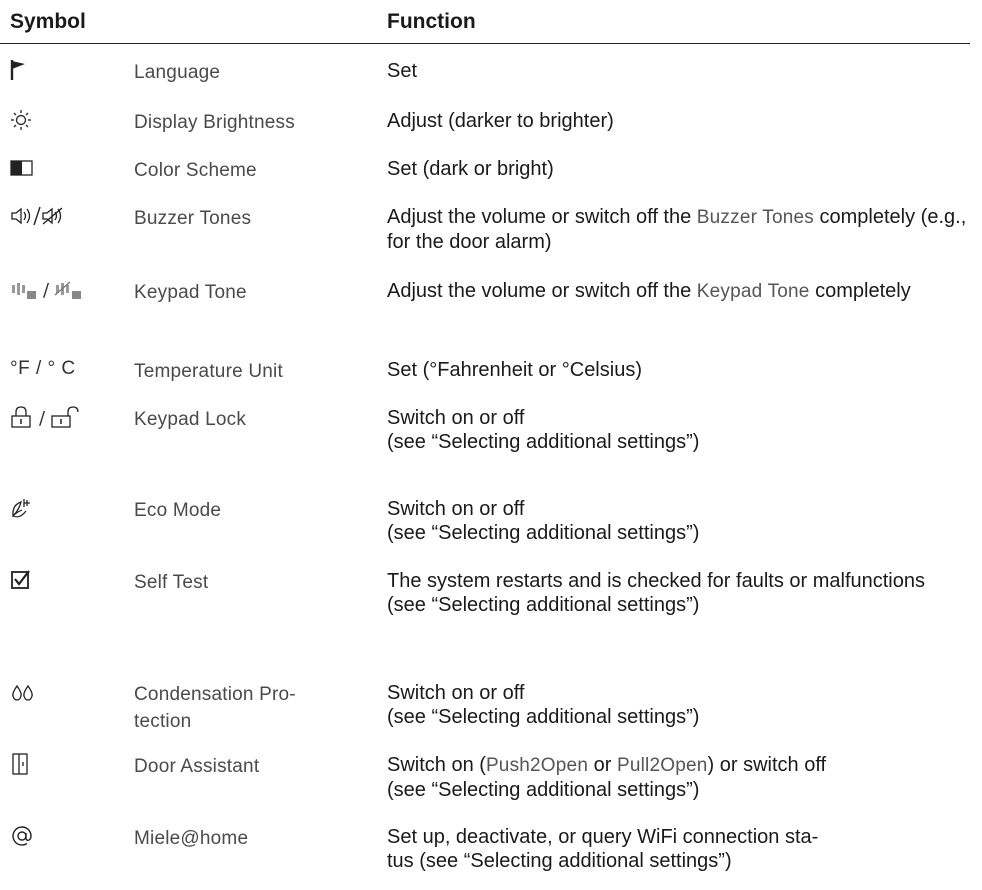  I want to click on table-header: Symbol Function, so click(491, 23).